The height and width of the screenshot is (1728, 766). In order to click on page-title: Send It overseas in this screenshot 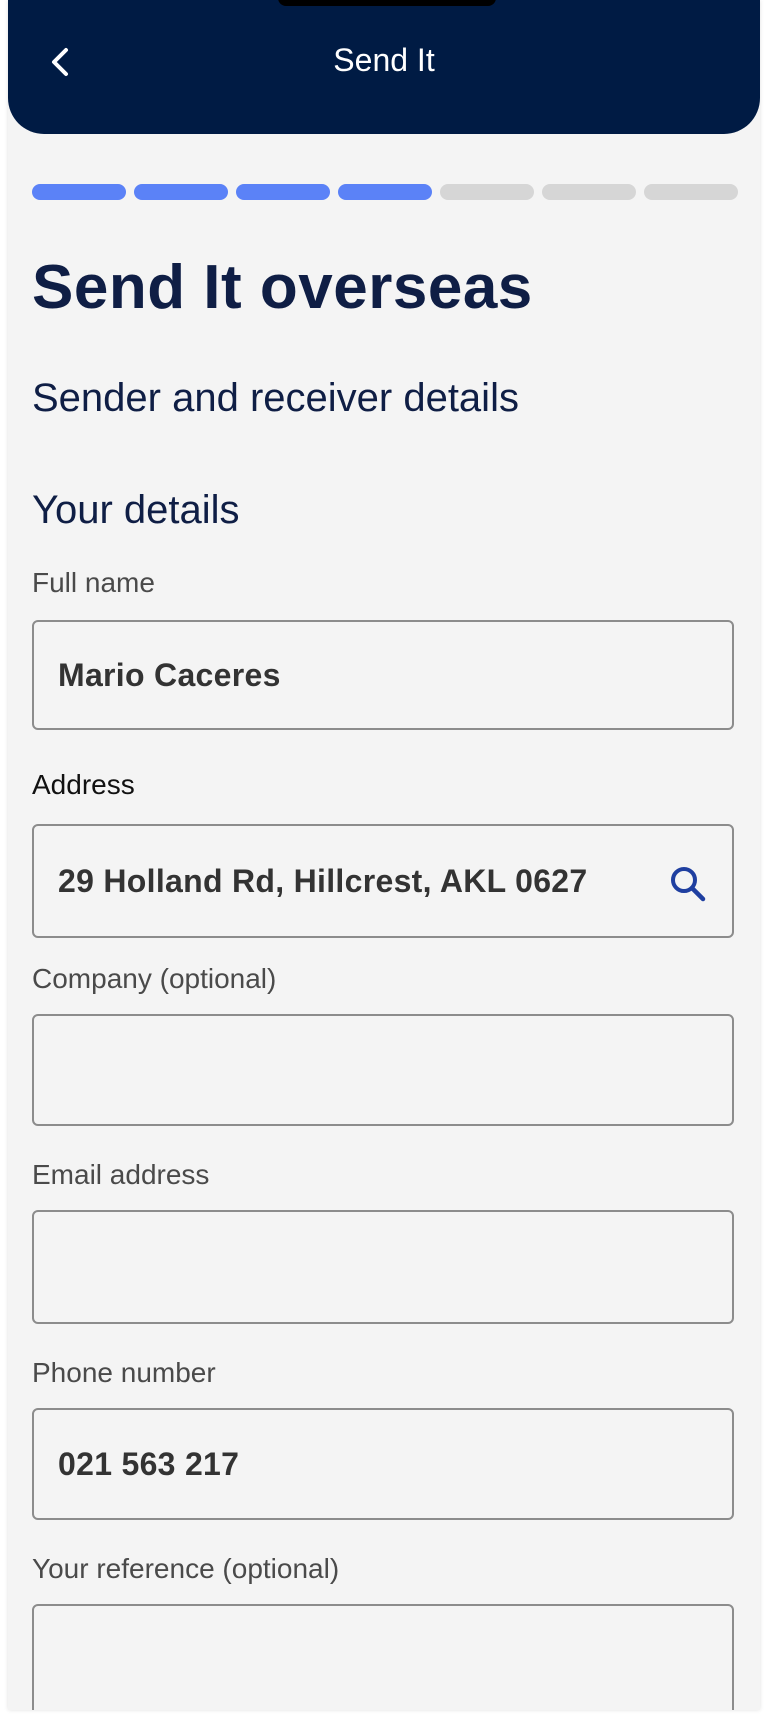, I will do `click(282, 287)`.